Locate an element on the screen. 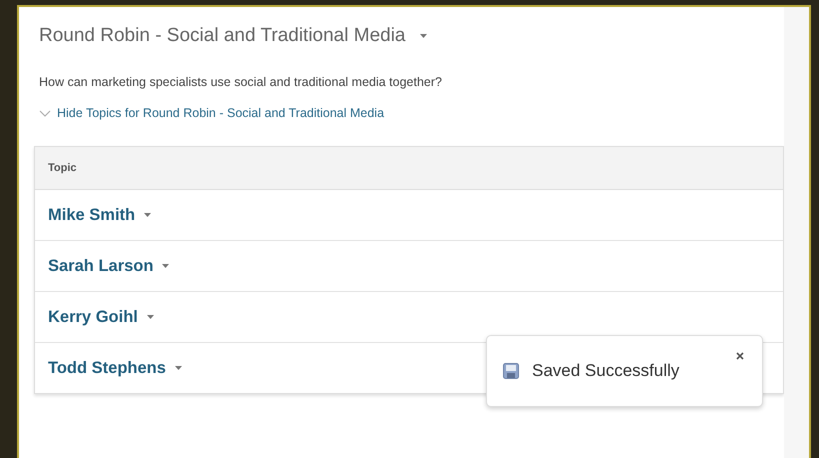 The width and height of the screenshot is (819, 458). description-text: How can marketing specialists use social and traditional media together? is located at coordinates (241, 82).